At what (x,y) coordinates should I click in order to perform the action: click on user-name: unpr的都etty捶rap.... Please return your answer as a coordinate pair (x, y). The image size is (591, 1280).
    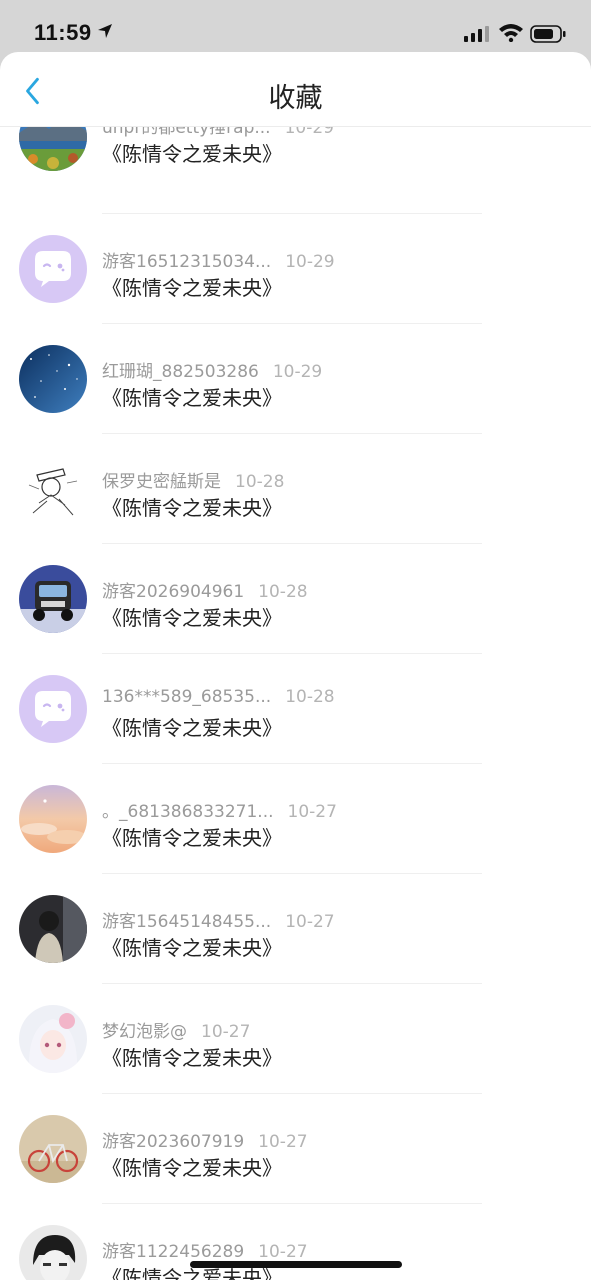
    Looking at the image, I should click on (186, 132).